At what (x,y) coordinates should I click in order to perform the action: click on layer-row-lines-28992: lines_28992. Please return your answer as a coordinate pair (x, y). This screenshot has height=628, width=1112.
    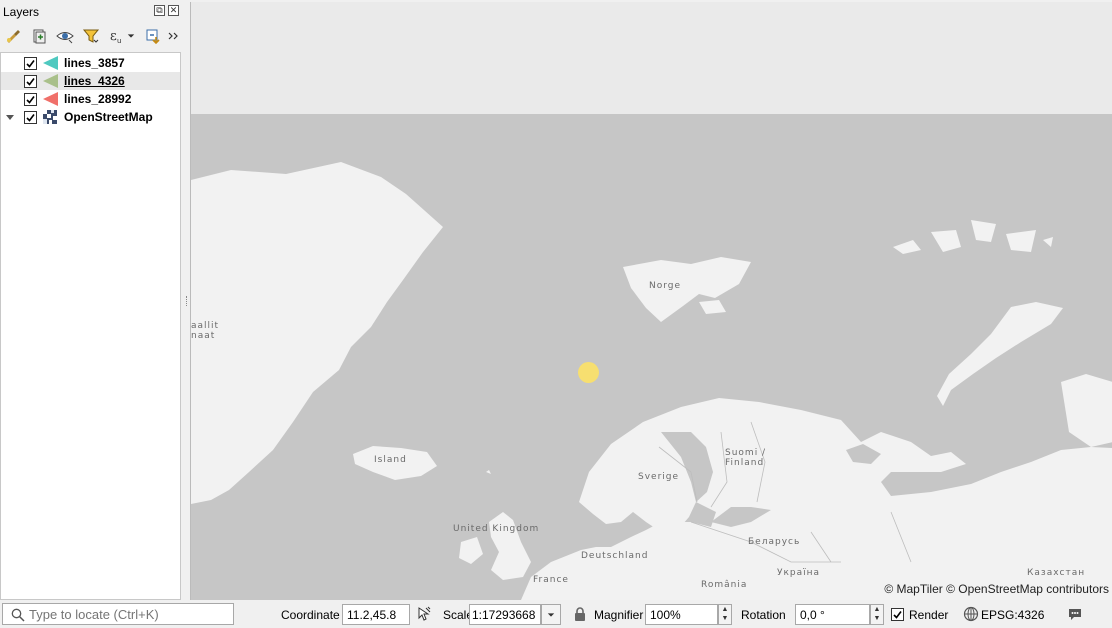
    Looking at the image, I should click on (90, 99).